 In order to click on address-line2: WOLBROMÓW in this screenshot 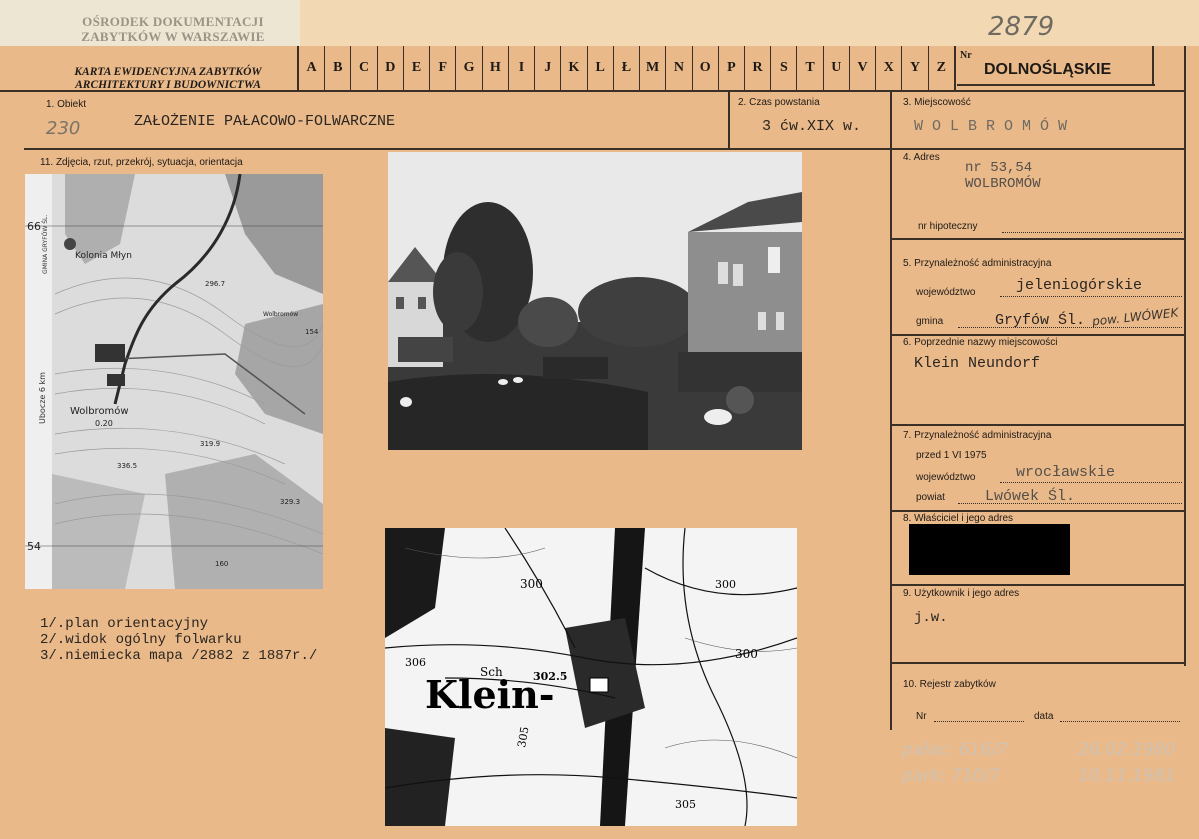, I will do `click(1003, 184)`.